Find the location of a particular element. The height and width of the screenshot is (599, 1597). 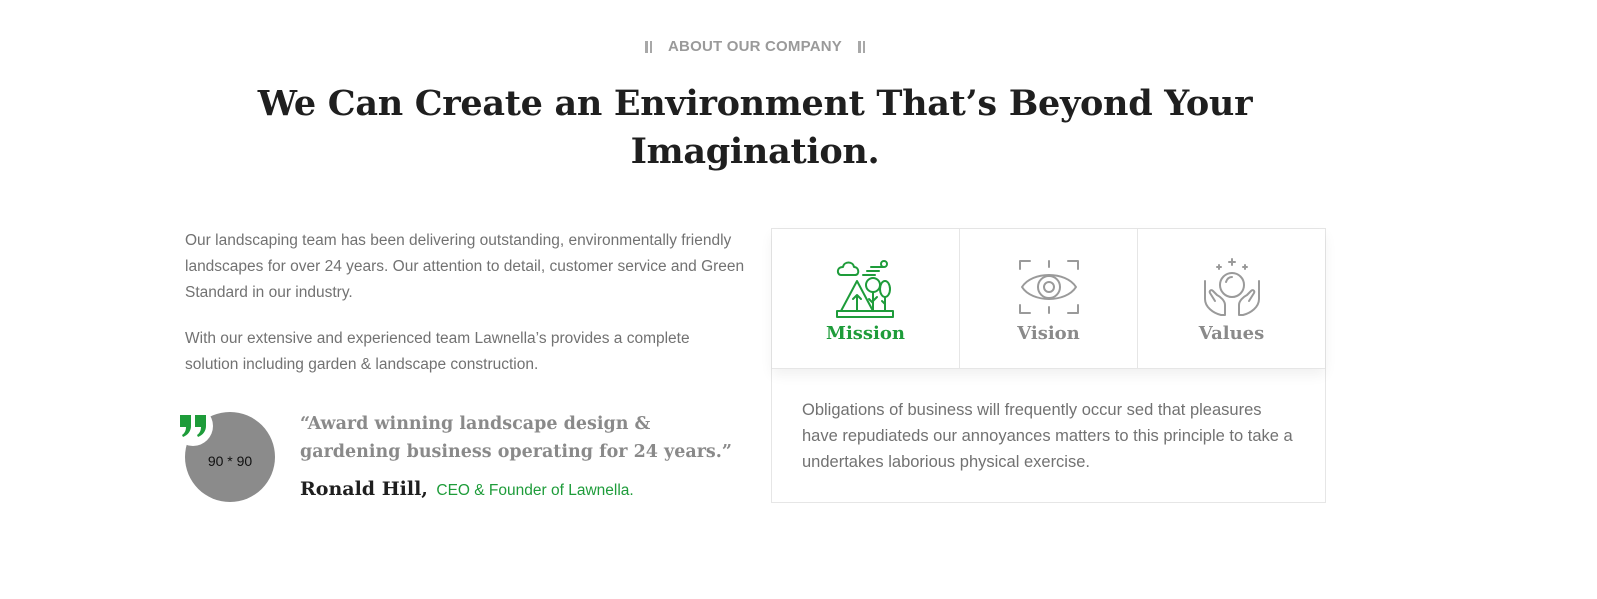

tab-values: Values is located at coordinates (1231, 298).